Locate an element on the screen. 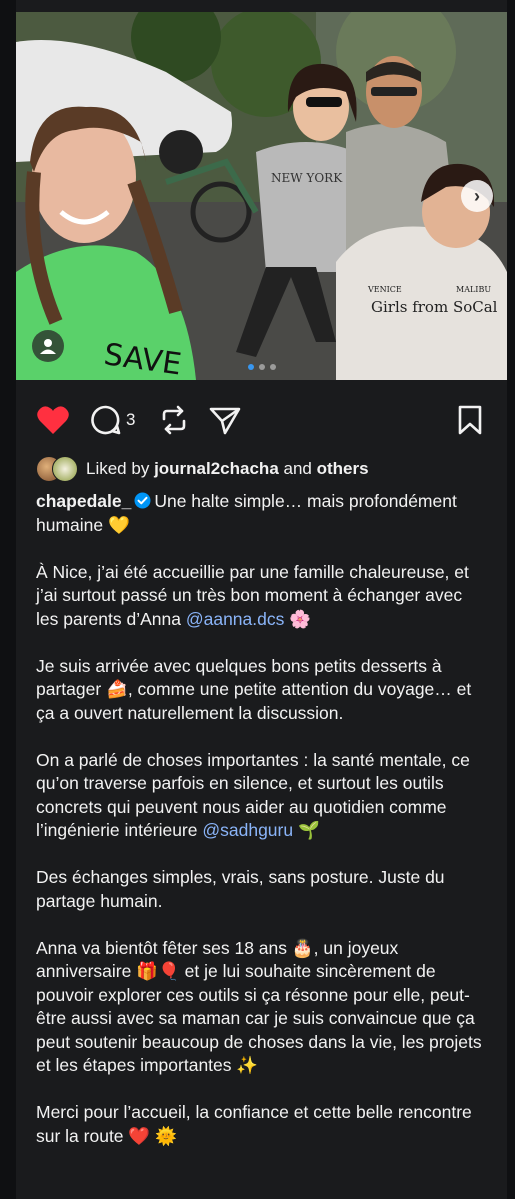  likes-and: and is located at coordinates (297, 468).